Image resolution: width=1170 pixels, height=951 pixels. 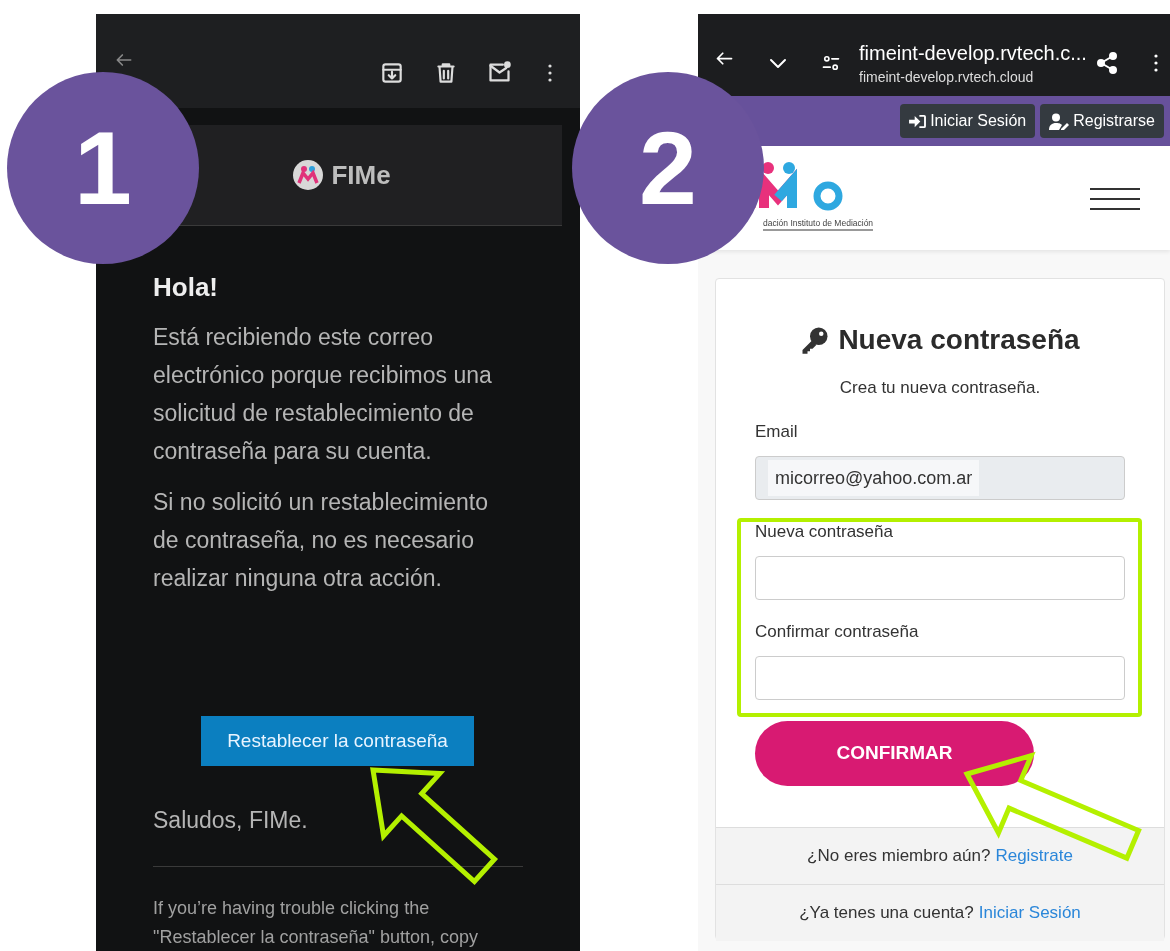 I want to click on reset-password-button: Restablecer la contraseña, so click(x=337, y=741).